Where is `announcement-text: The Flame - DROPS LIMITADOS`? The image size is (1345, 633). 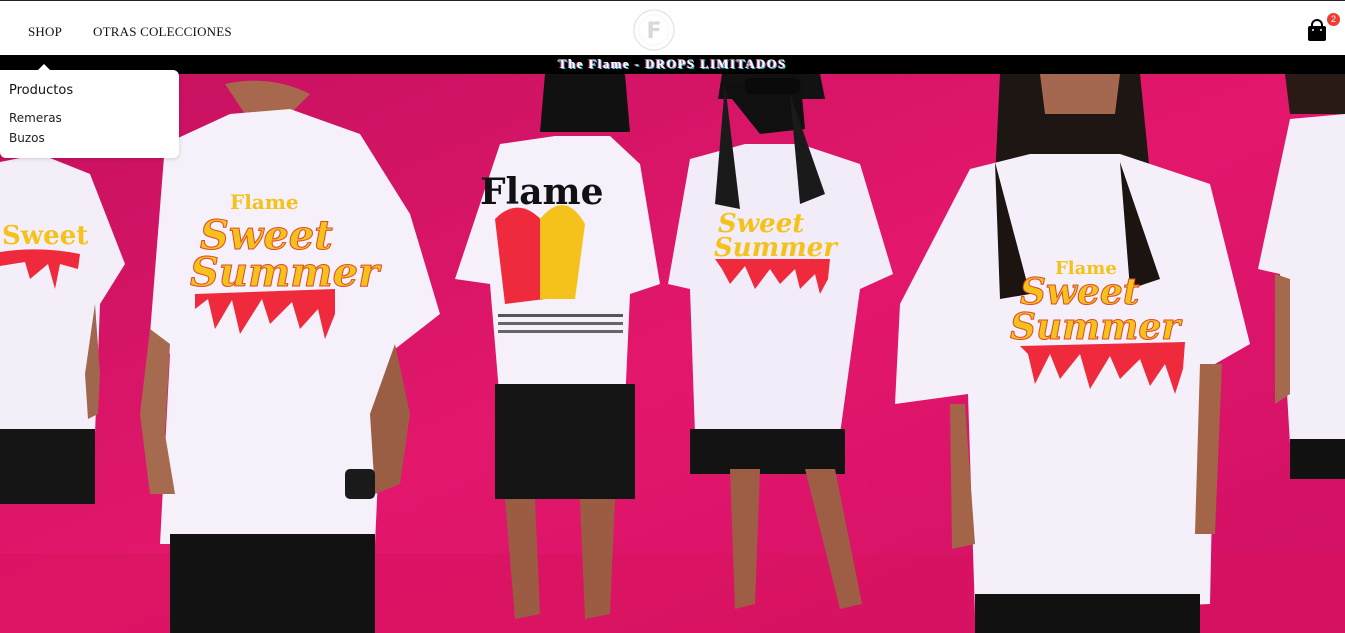
announcement-text: The Flame - DROPS LIMITADOS is located at coordinates (672, 64).